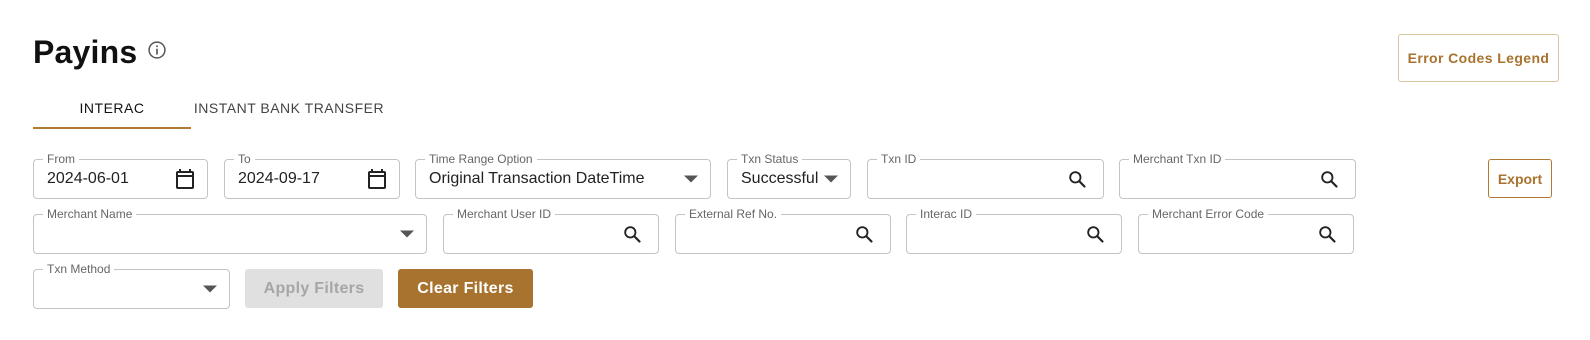 This screenshot has width=1590, height=340. Describe the element at coordinates (314, 288) in the screenshot. I see `apply-filters-button: Apply Filters` at that location.